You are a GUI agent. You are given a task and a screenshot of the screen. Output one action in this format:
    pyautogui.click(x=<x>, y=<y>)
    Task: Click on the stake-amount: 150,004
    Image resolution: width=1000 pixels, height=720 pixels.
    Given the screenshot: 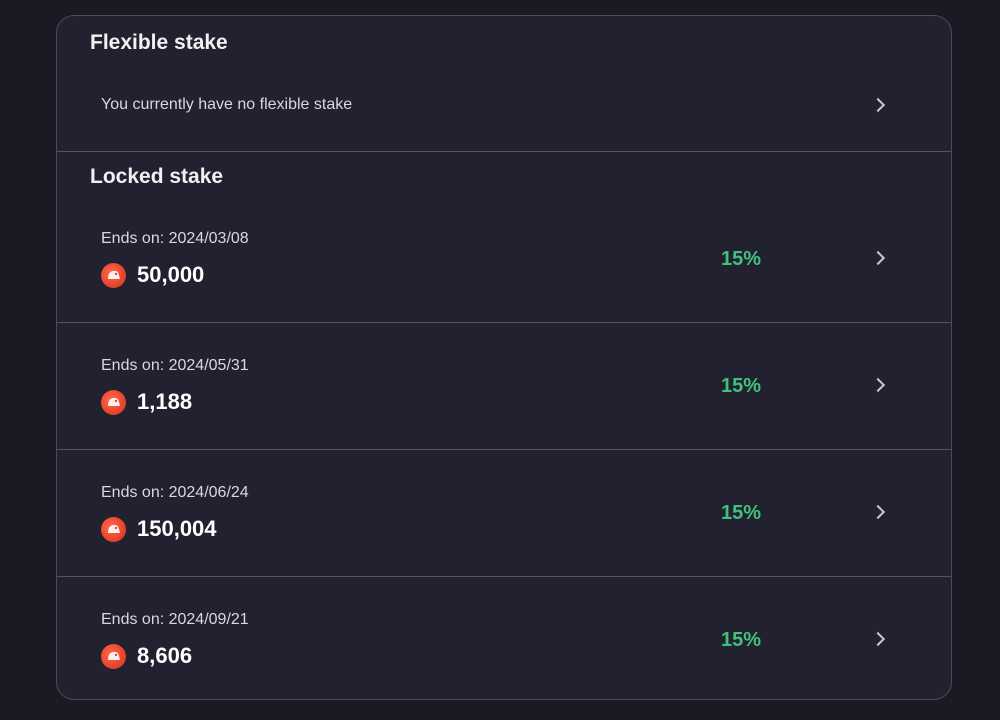 What is the action you would take?
    pyautogui.click(x=177, y=528)
    